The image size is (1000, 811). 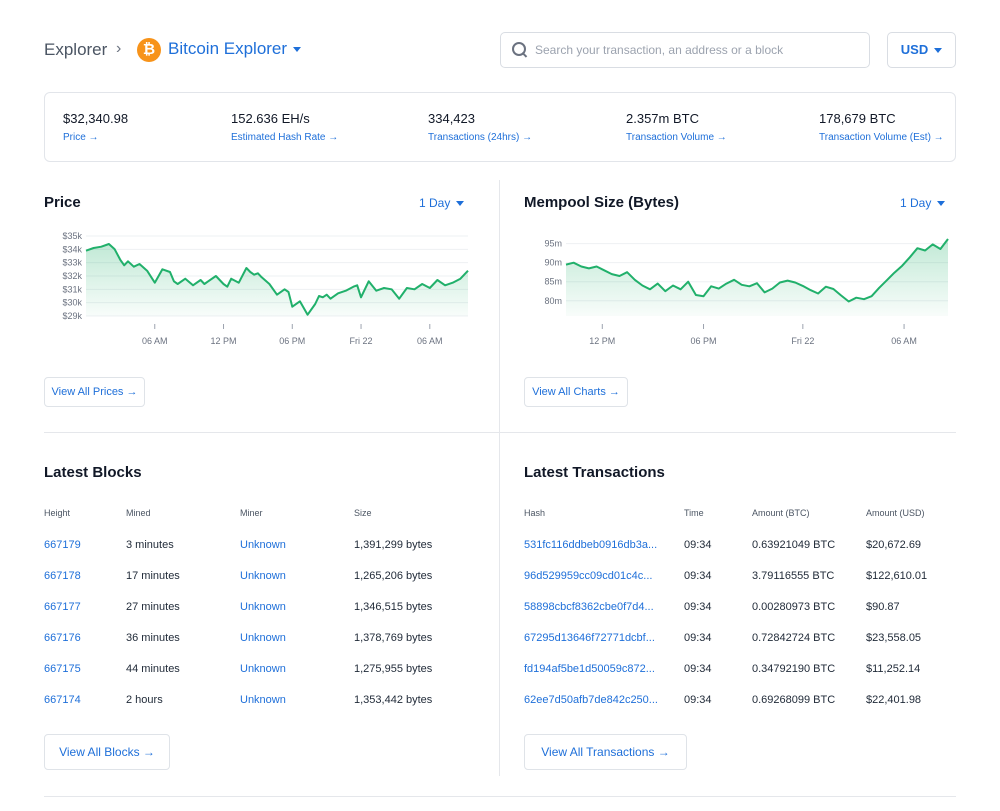 What do you see at coordinates (284, 137) in the screenshot?
I see `stat-link-hash-rate: Estimated Hash Rate →` at bounding box center [284, 137].